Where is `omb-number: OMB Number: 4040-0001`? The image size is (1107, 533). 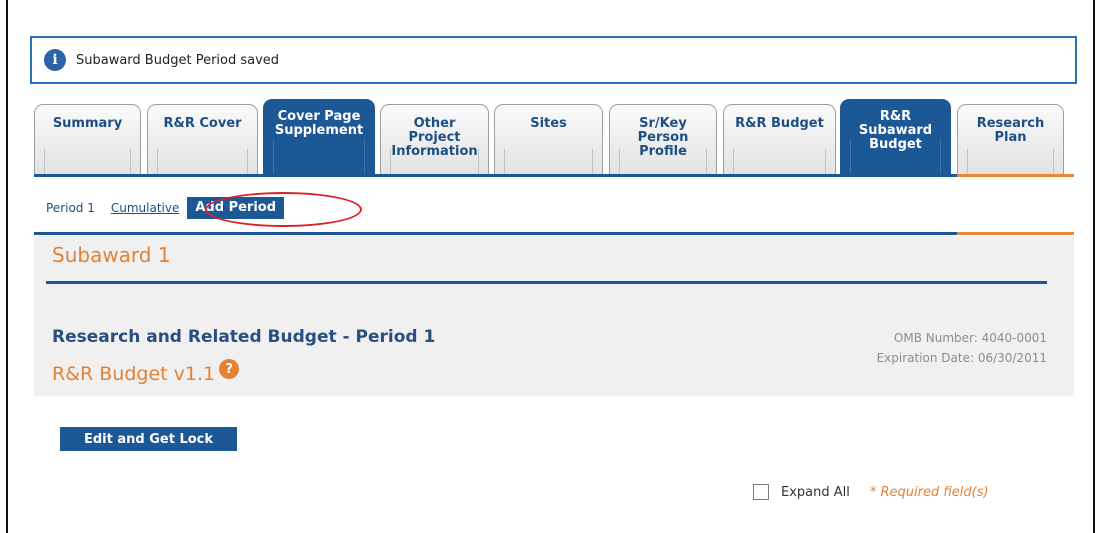 omb-number: OMB Number: 4040-0001 is located at coordinates (970, 338).